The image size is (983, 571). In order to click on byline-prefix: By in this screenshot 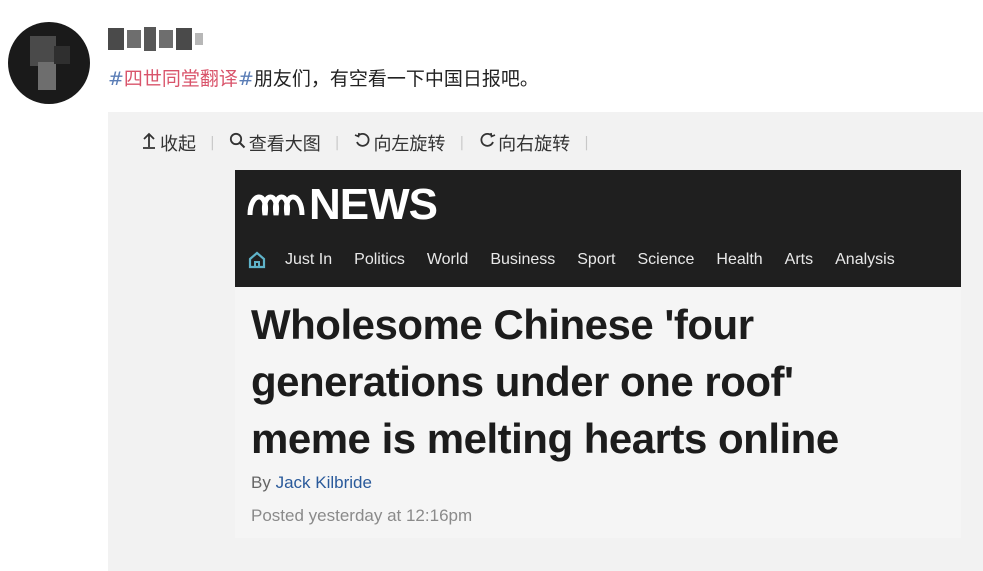, I will do `click(263, 482)`.